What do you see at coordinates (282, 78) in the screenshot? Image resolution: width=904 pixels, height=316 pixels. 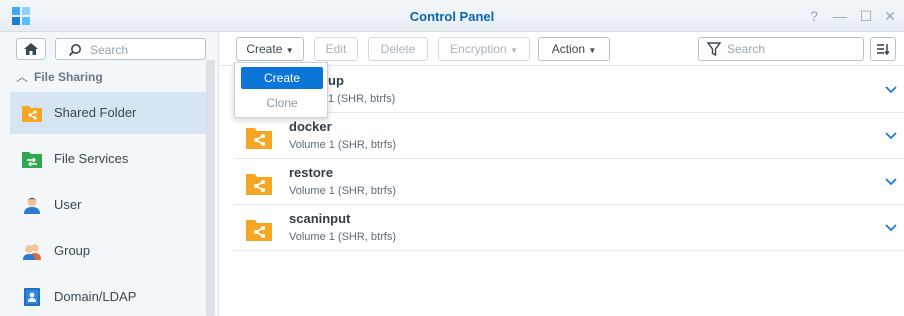 I see `menu-item-create: Create` at bounding box center [282, 78].